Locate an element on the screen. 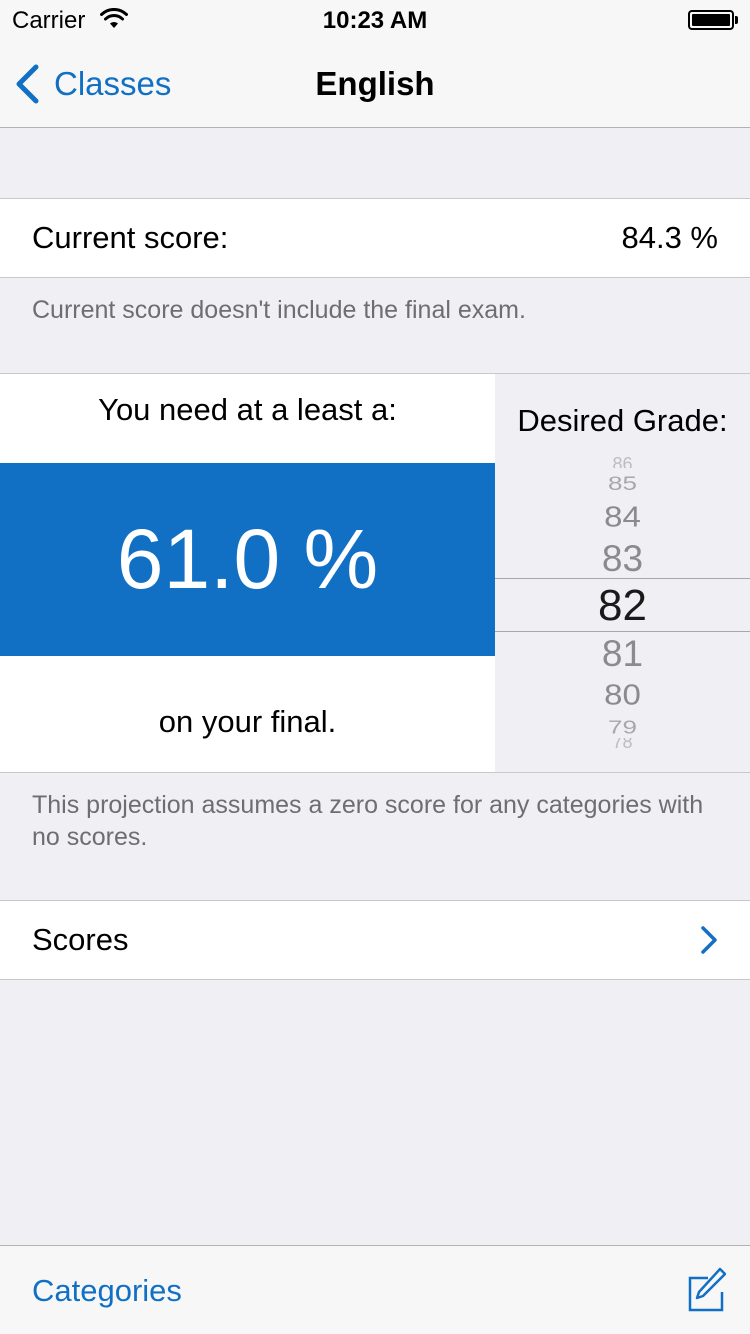  scores-cell: Scores is located at coordinates (375, 940).